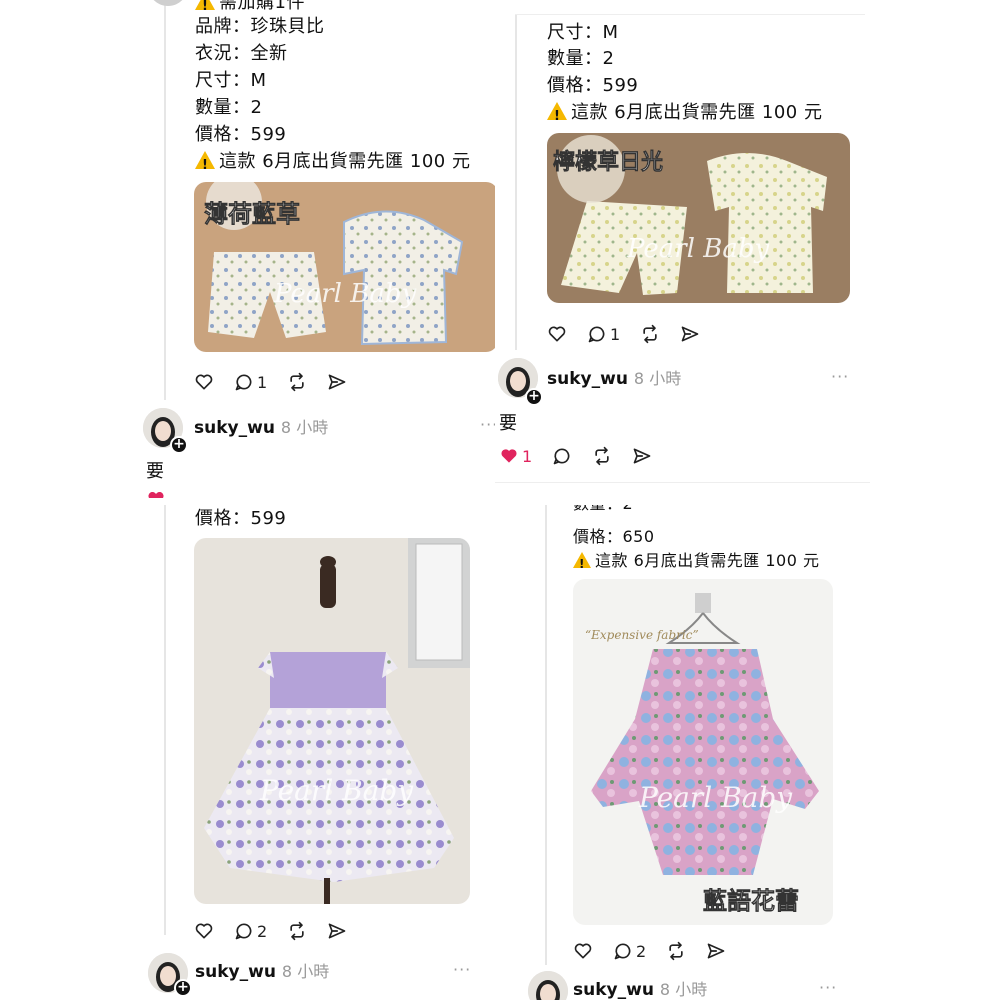 This screenshot has width=1000, height=1000. I want to click on reply-count: 2, so click(262, 931).